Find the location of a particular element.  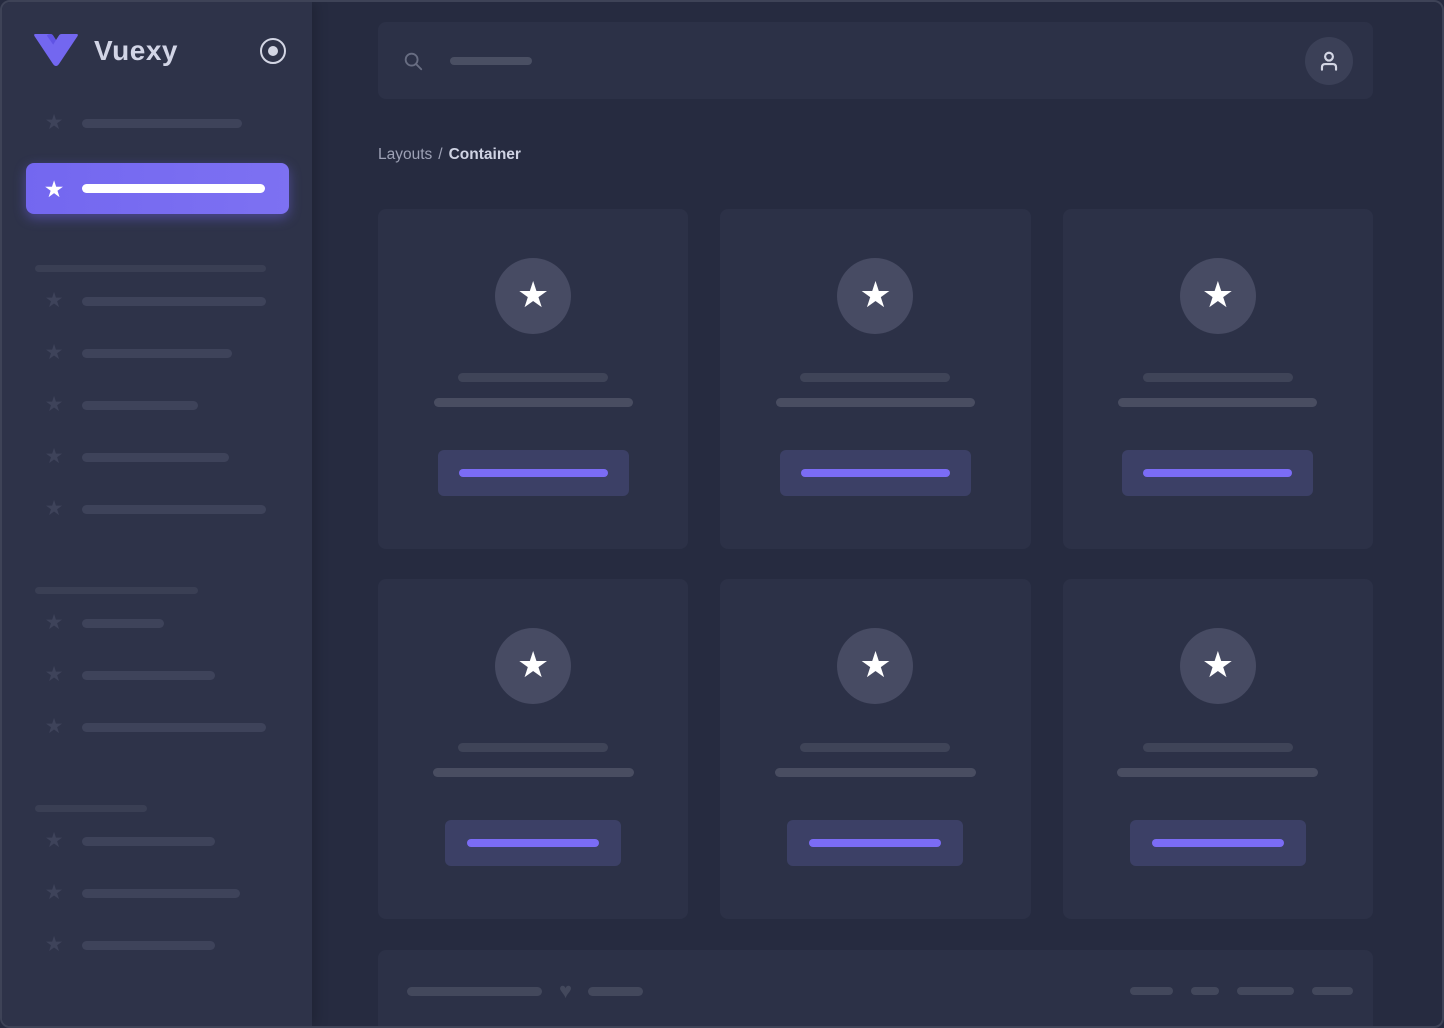

search-icon is located at coordinates (413, 61).